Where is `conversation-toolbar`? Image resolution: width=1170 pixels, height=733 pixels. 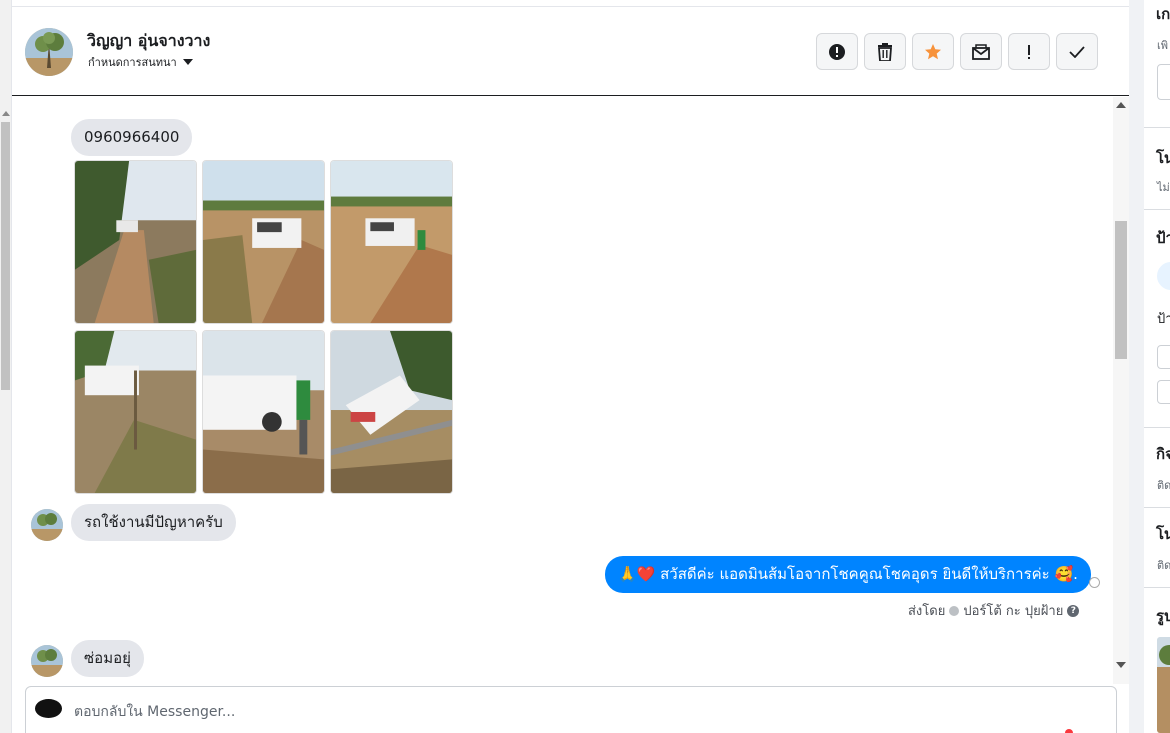 conversation-toolbar is located at coordinates (957, 51).